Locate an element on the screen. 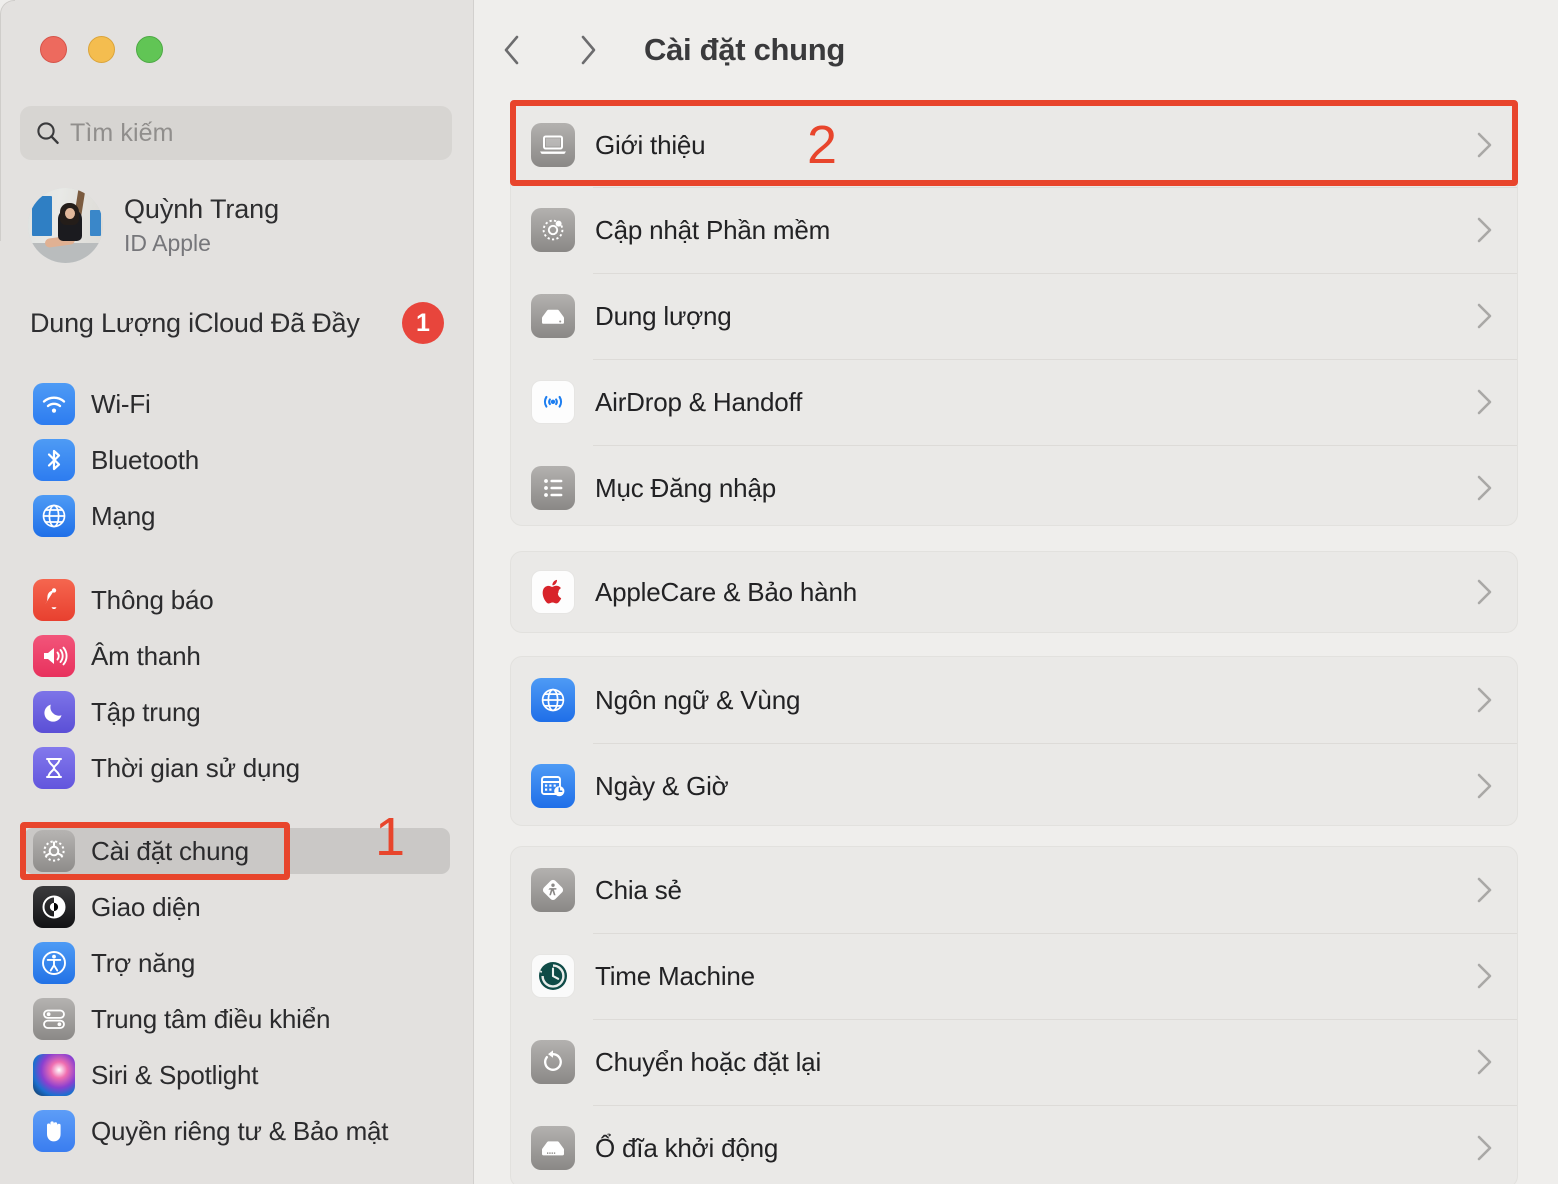  settings-group-applecare: AppleCare & Bảo hành is located at coordinates (1014, 592).